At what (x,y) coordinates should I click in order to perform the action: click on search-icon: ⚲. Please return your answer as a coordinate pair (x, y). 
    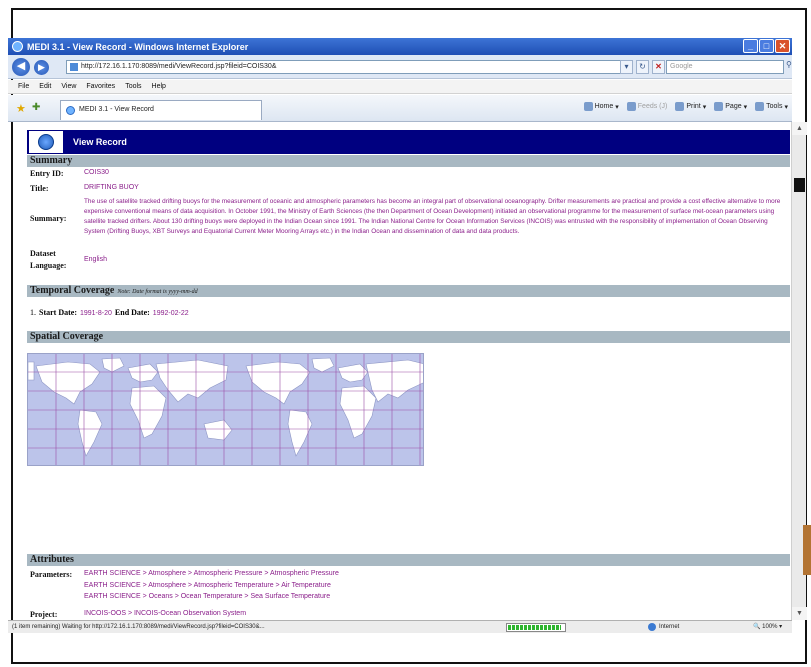
    Looking at the image, I should click on (791, 67).